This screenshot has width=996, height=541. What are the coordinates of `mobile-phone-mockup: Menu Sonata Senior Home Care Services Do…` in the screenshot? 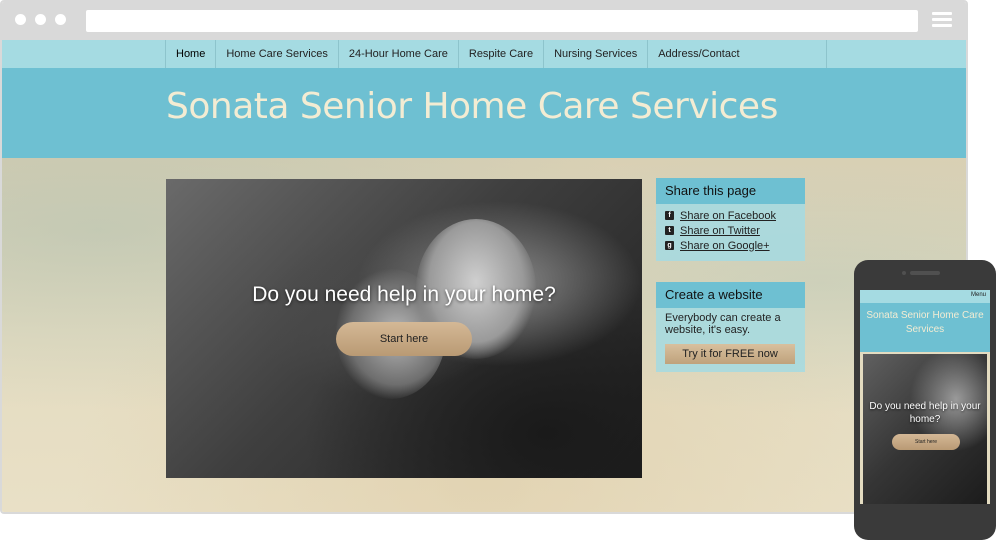 It's located at (925, 400).